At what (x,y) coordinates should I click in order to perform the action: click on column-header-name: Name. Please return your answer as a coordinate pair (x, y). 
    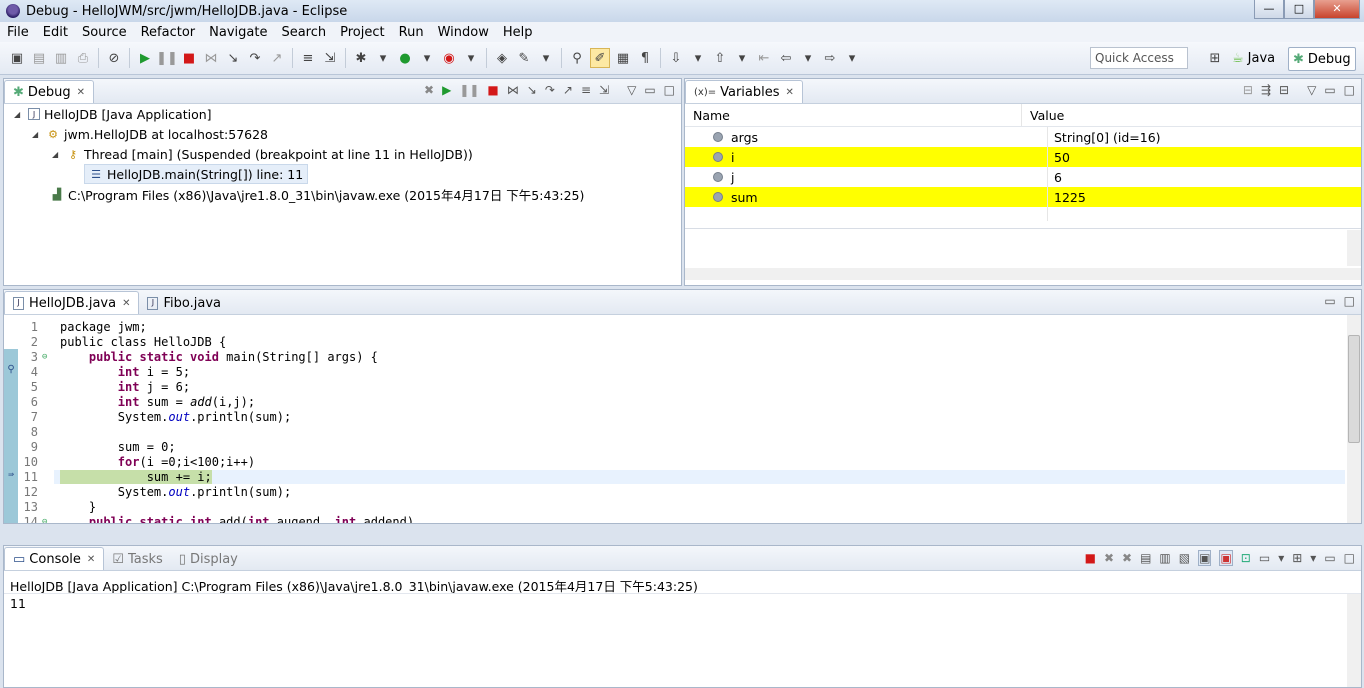
    Looking at the image, I should click on (853, 115).